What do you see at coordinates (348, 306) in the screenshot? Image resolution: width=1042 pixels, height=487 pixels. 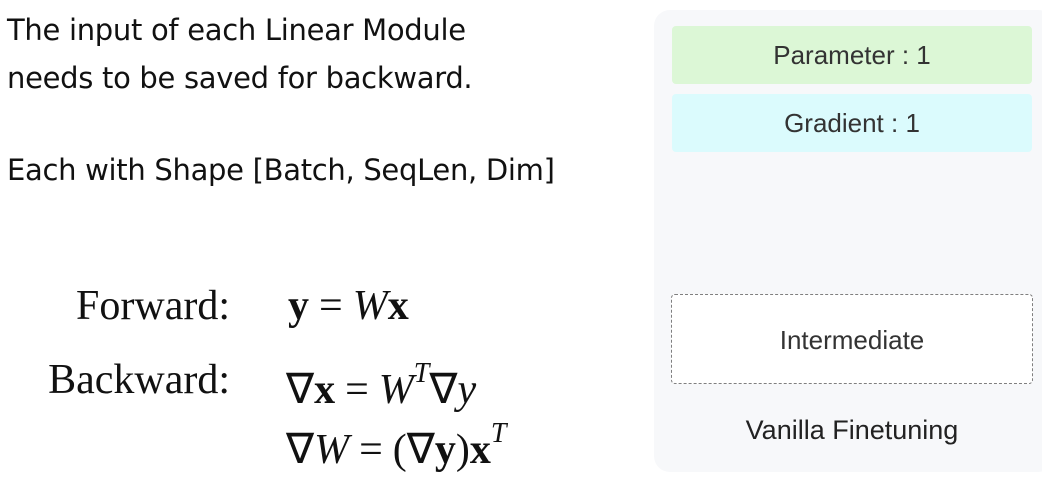 I see `forward-equation: y = Wx` at bounding box center [348, 306].